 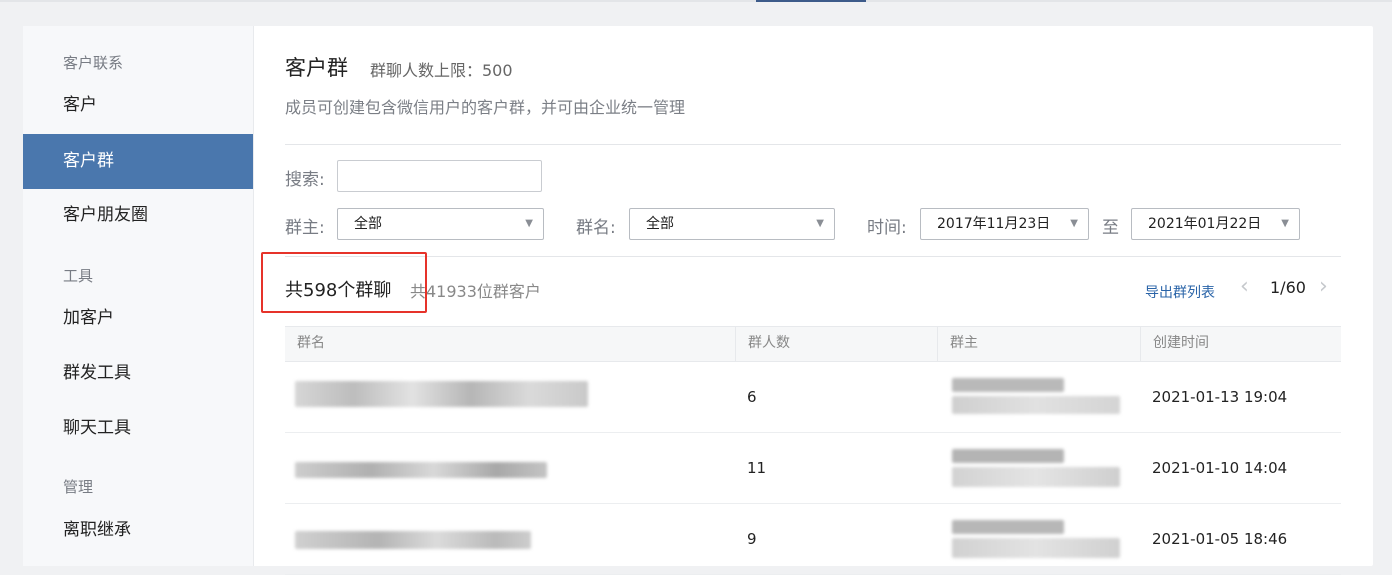 What do you see at coordinates (813, 468) in the screenshot?
I see `table-row: 11 2021-01-10 14:04` at bounding box center [813, 468].